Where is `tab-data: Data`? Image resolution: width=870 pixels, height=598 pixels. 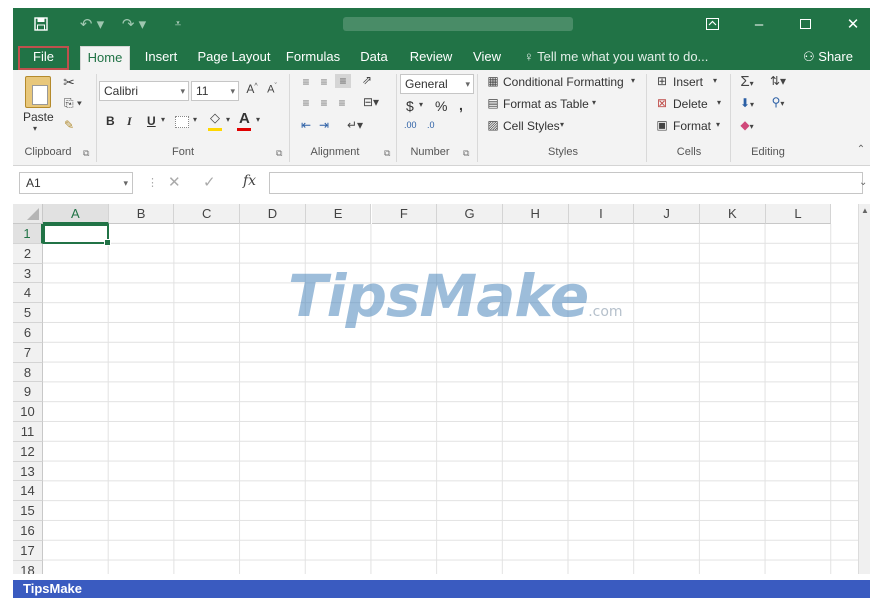 tab-data: Data is located at coordinates (374, 58).